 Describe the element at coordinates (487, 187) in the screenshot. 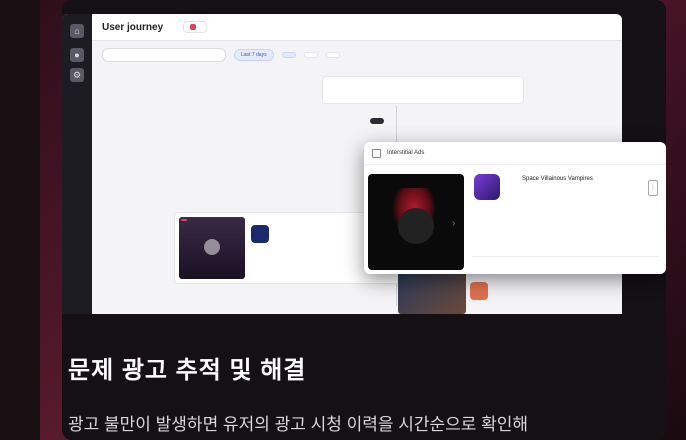

I see `game-icon` at that location.